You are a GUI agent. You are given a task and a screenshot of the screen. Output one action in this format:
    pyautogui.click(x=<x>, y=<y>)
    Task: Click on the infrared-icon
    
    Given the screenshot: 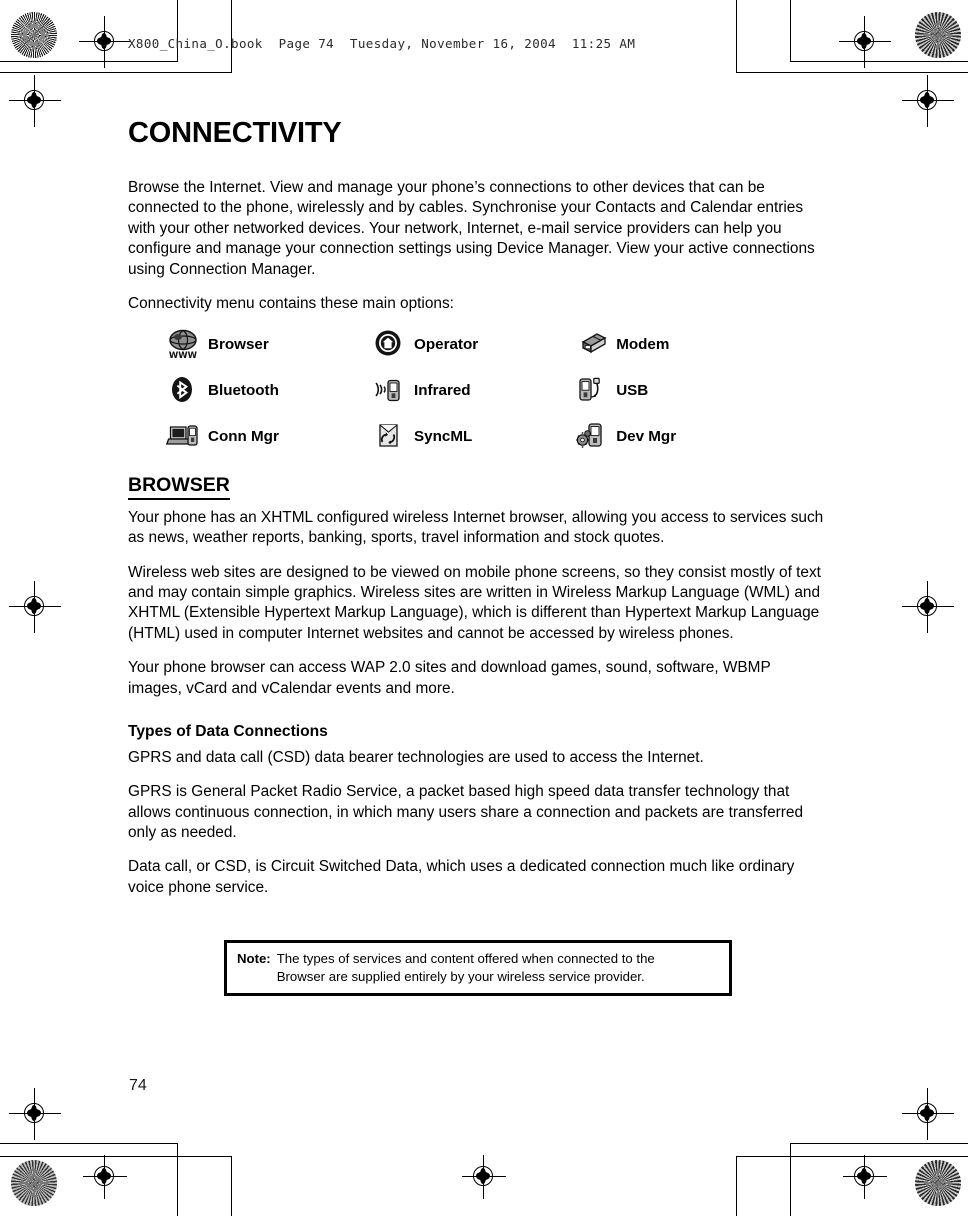 What is the action you would take?
    pyautogui.click(x=389, y=390)
    